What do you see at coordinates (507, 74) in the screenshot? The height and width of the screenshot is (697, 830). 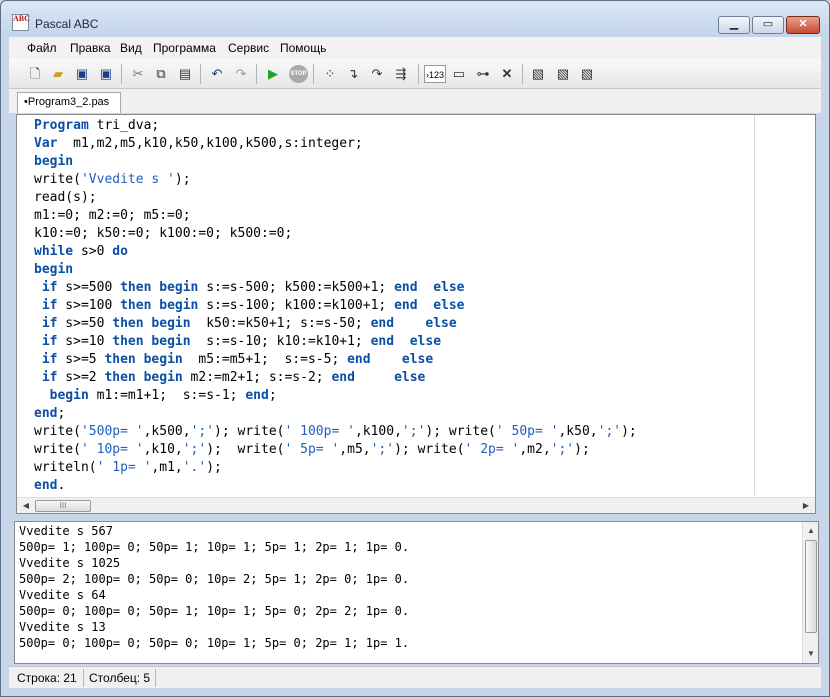 I see `delete-icon: ✕` at bounding box center [507, 74].